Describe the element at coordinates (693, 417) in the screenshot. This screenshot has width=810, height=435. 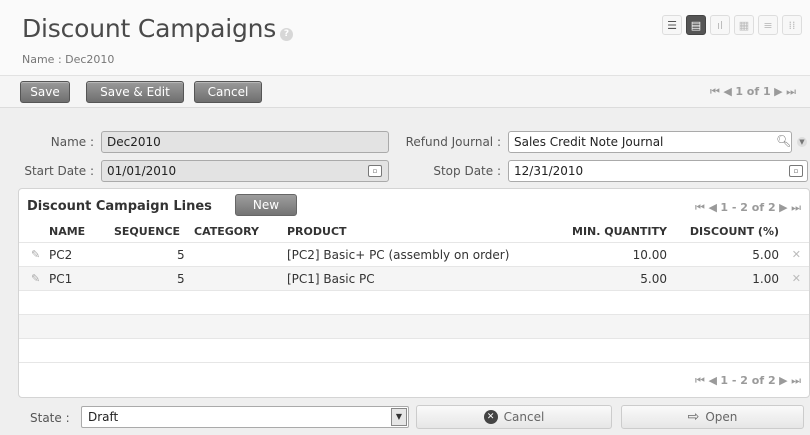
I see `arrow-right-icon: ⇨` at that location.